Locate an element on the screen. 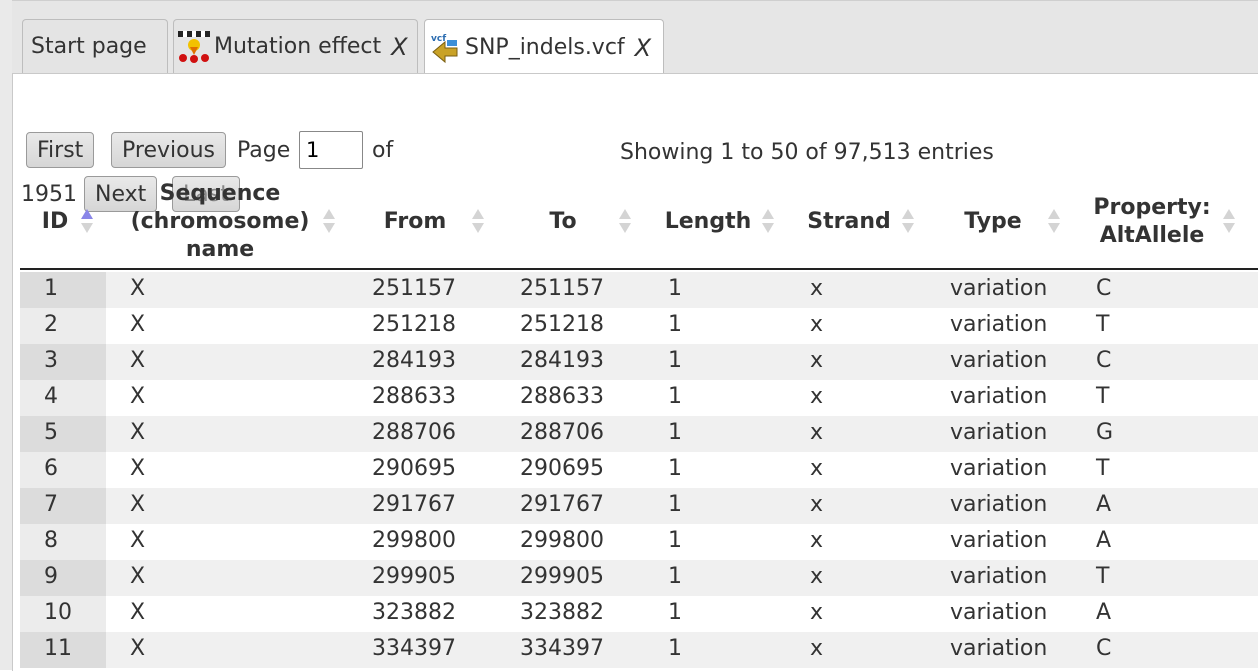 The image size is (1258, 671). cell-from: 288706 is located at coordinates (414, 432).